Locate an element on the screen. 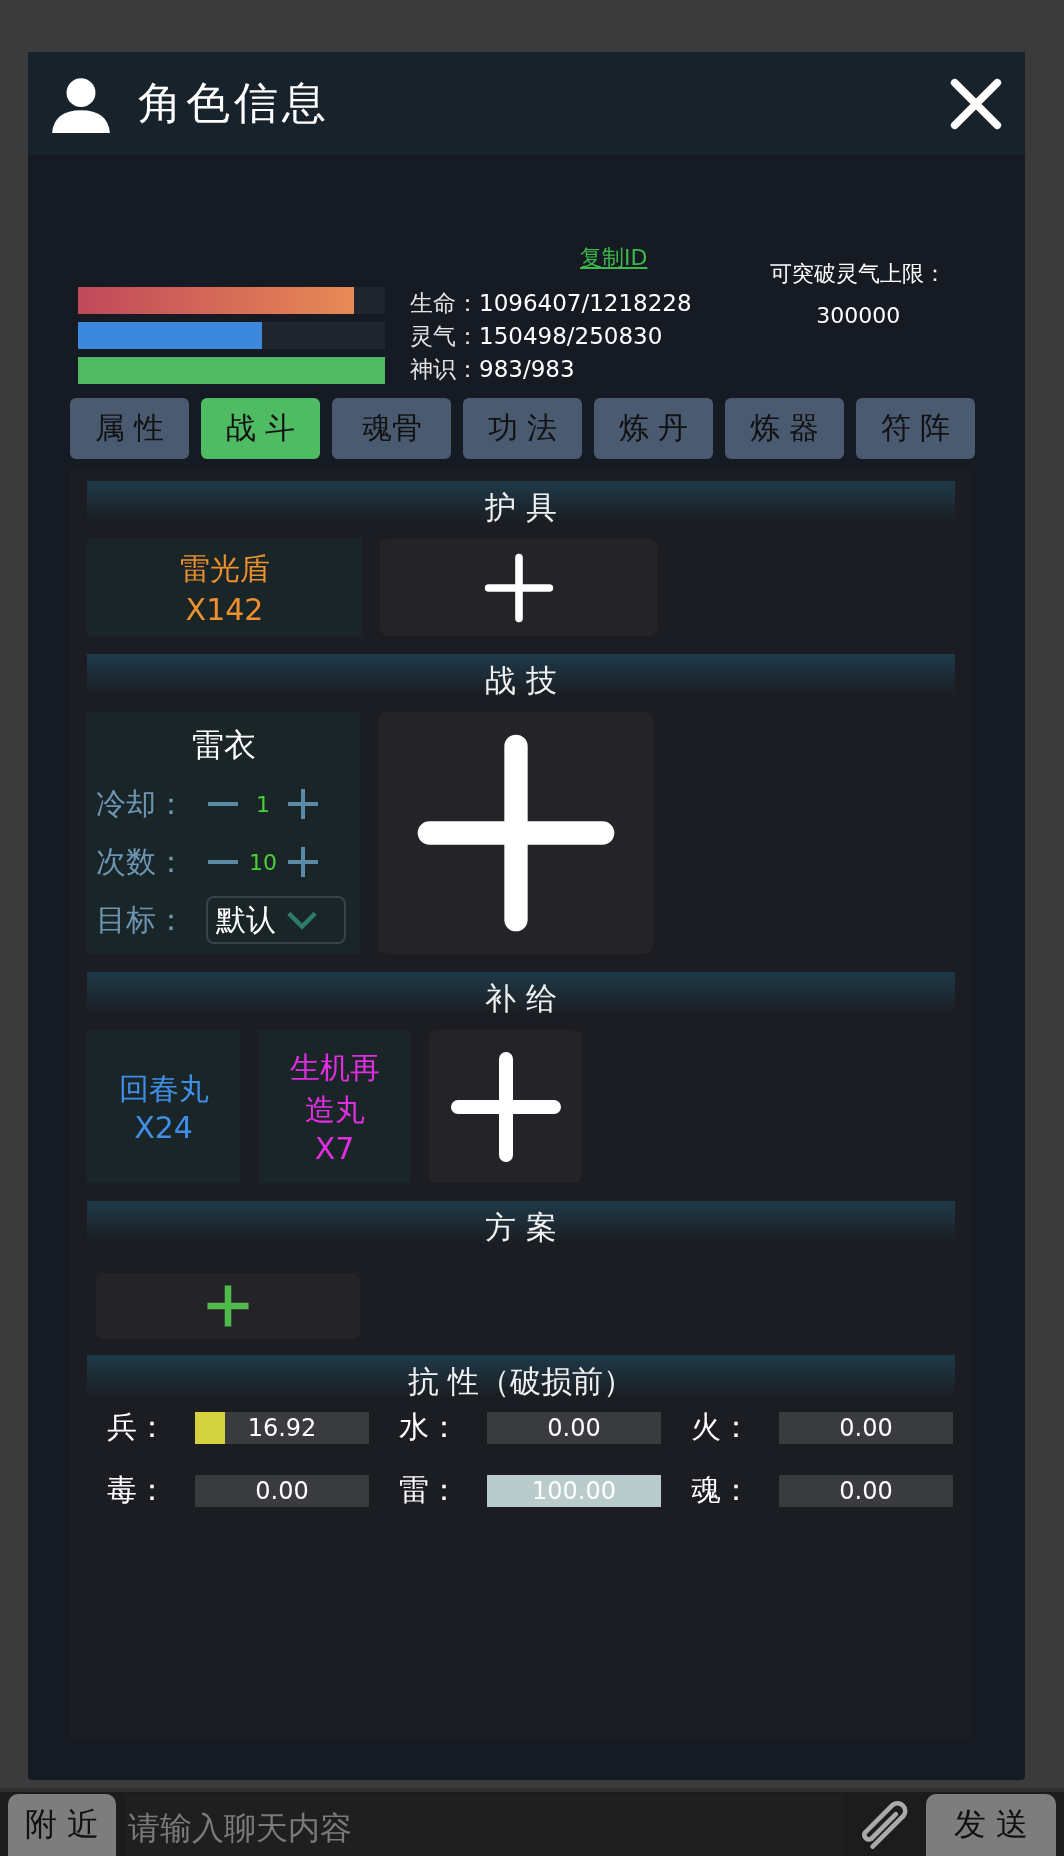 The width and height of the screenshot is (1064, 1856). send-button: 发 送 is located at coordinates (991, 1825).